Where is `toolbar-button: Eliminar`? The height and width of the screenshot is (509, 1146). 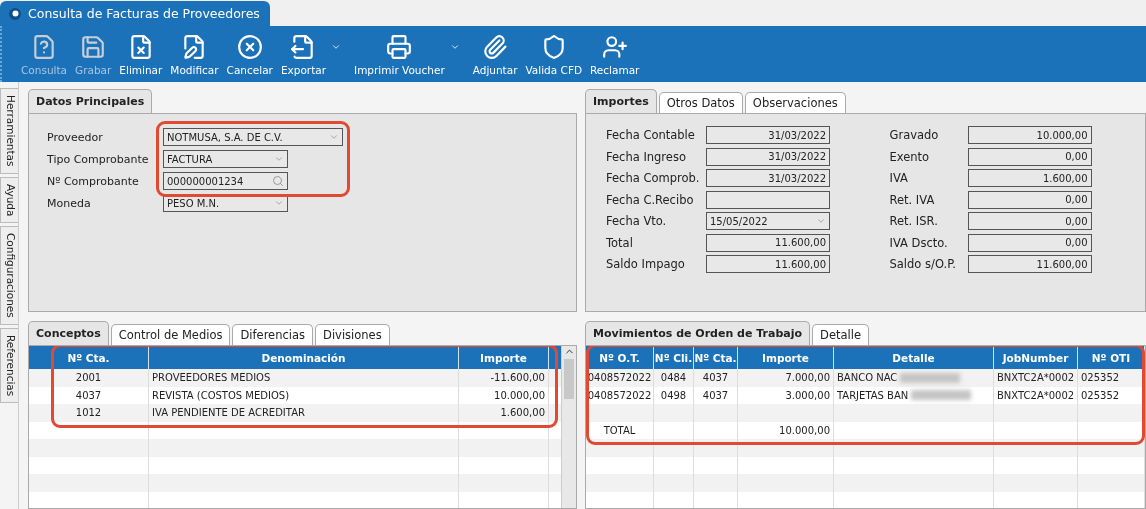
toolbar-button: Eliminar is located at coordinates (141, 54).